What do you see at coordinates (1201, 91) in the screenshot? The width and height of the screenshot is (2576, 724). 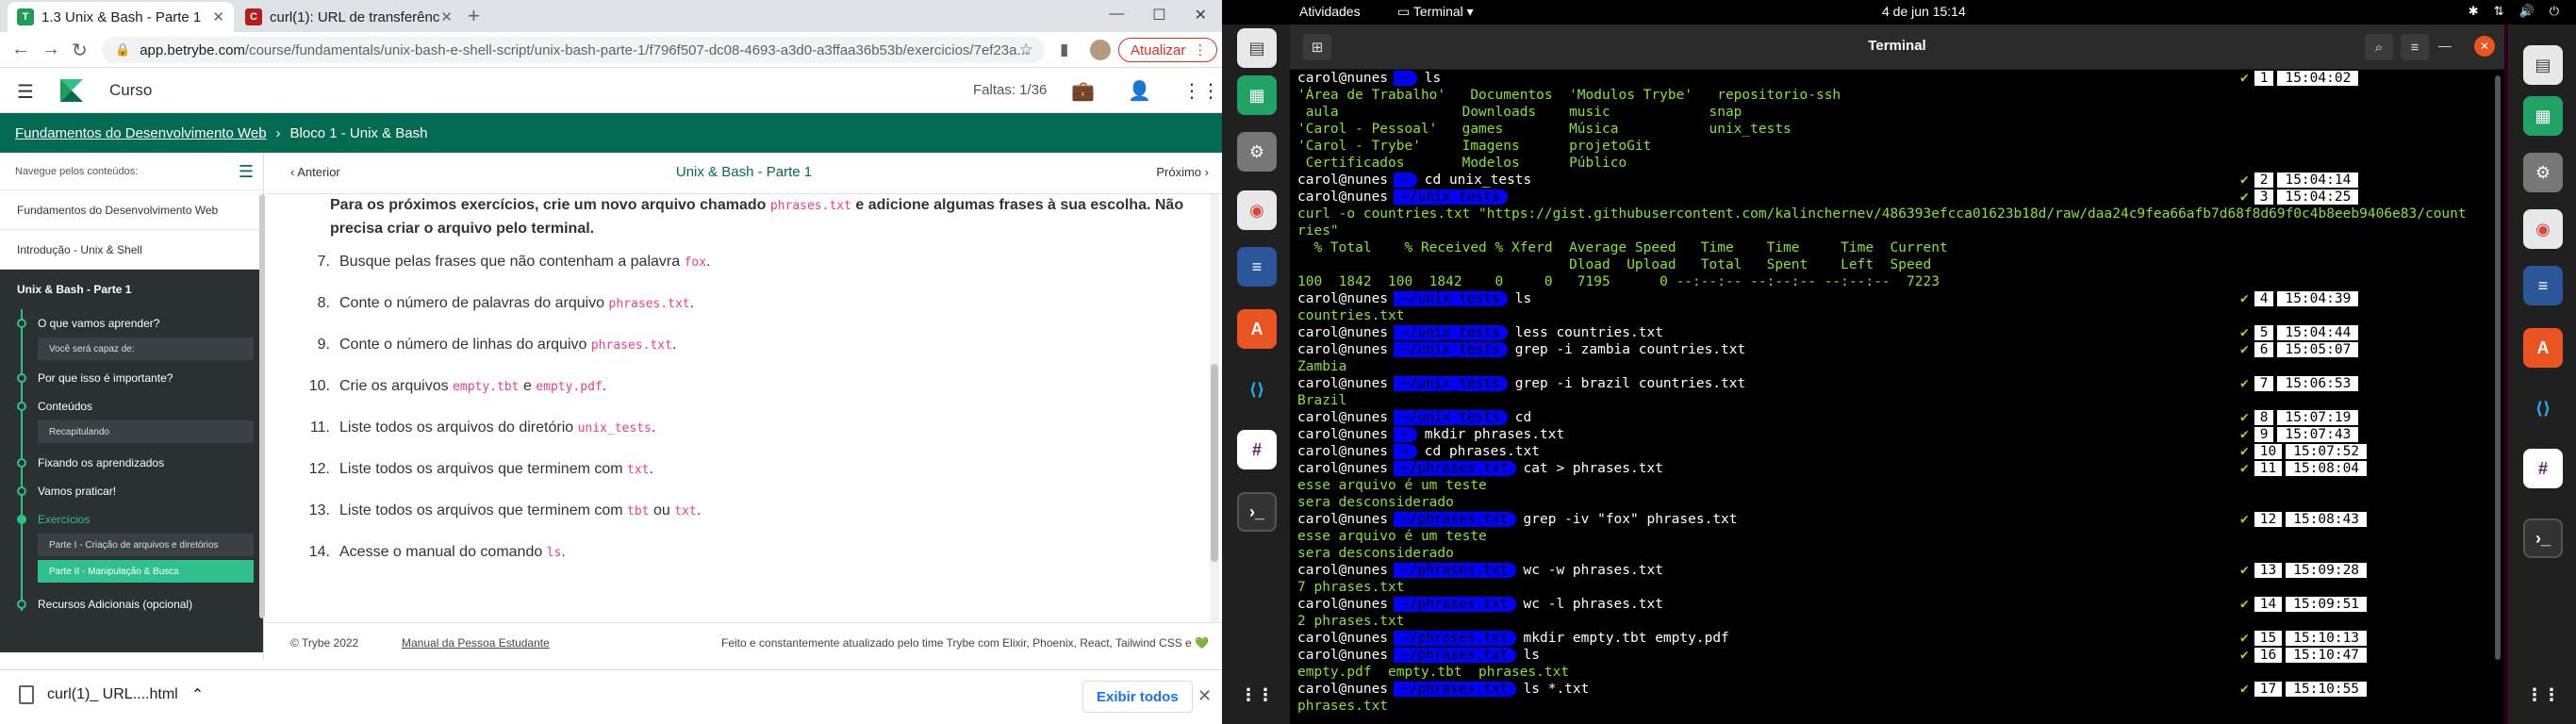 I see `apps-grid-icon: ⋮⋮` at bounding box center [1201, 91].